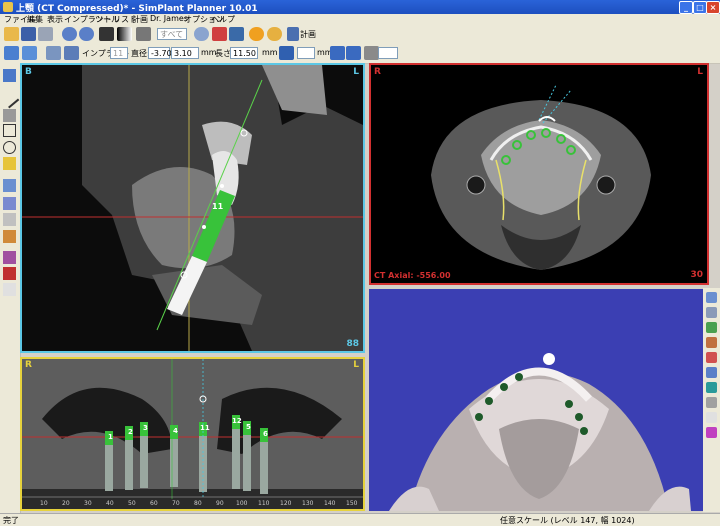 The image size is (720, 526). Describe the element at coordinates (236, 34) in the screenshot. I see `fit-icon` at that location.